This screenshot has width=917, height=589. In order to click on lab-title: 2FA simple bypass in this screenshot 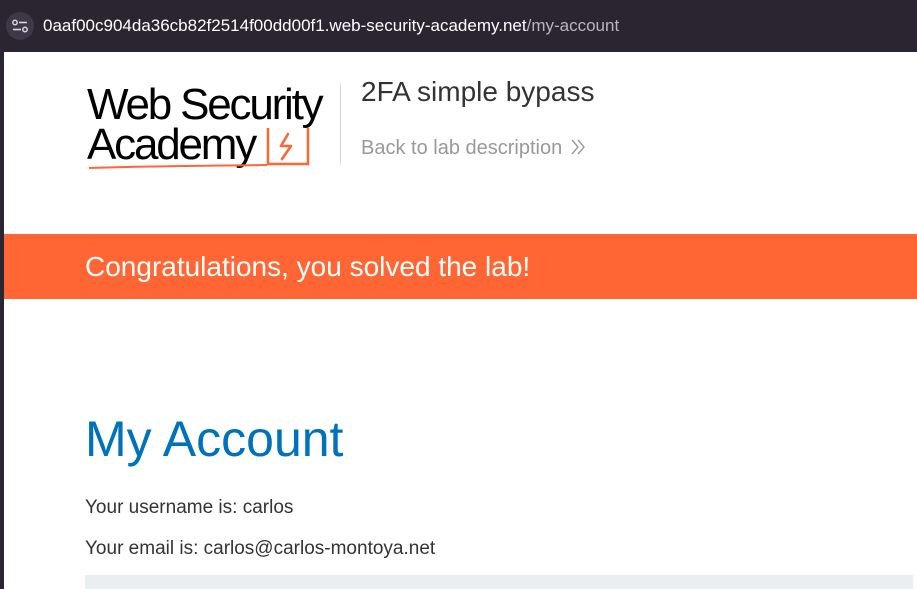, I will do `click(478, 91)`.